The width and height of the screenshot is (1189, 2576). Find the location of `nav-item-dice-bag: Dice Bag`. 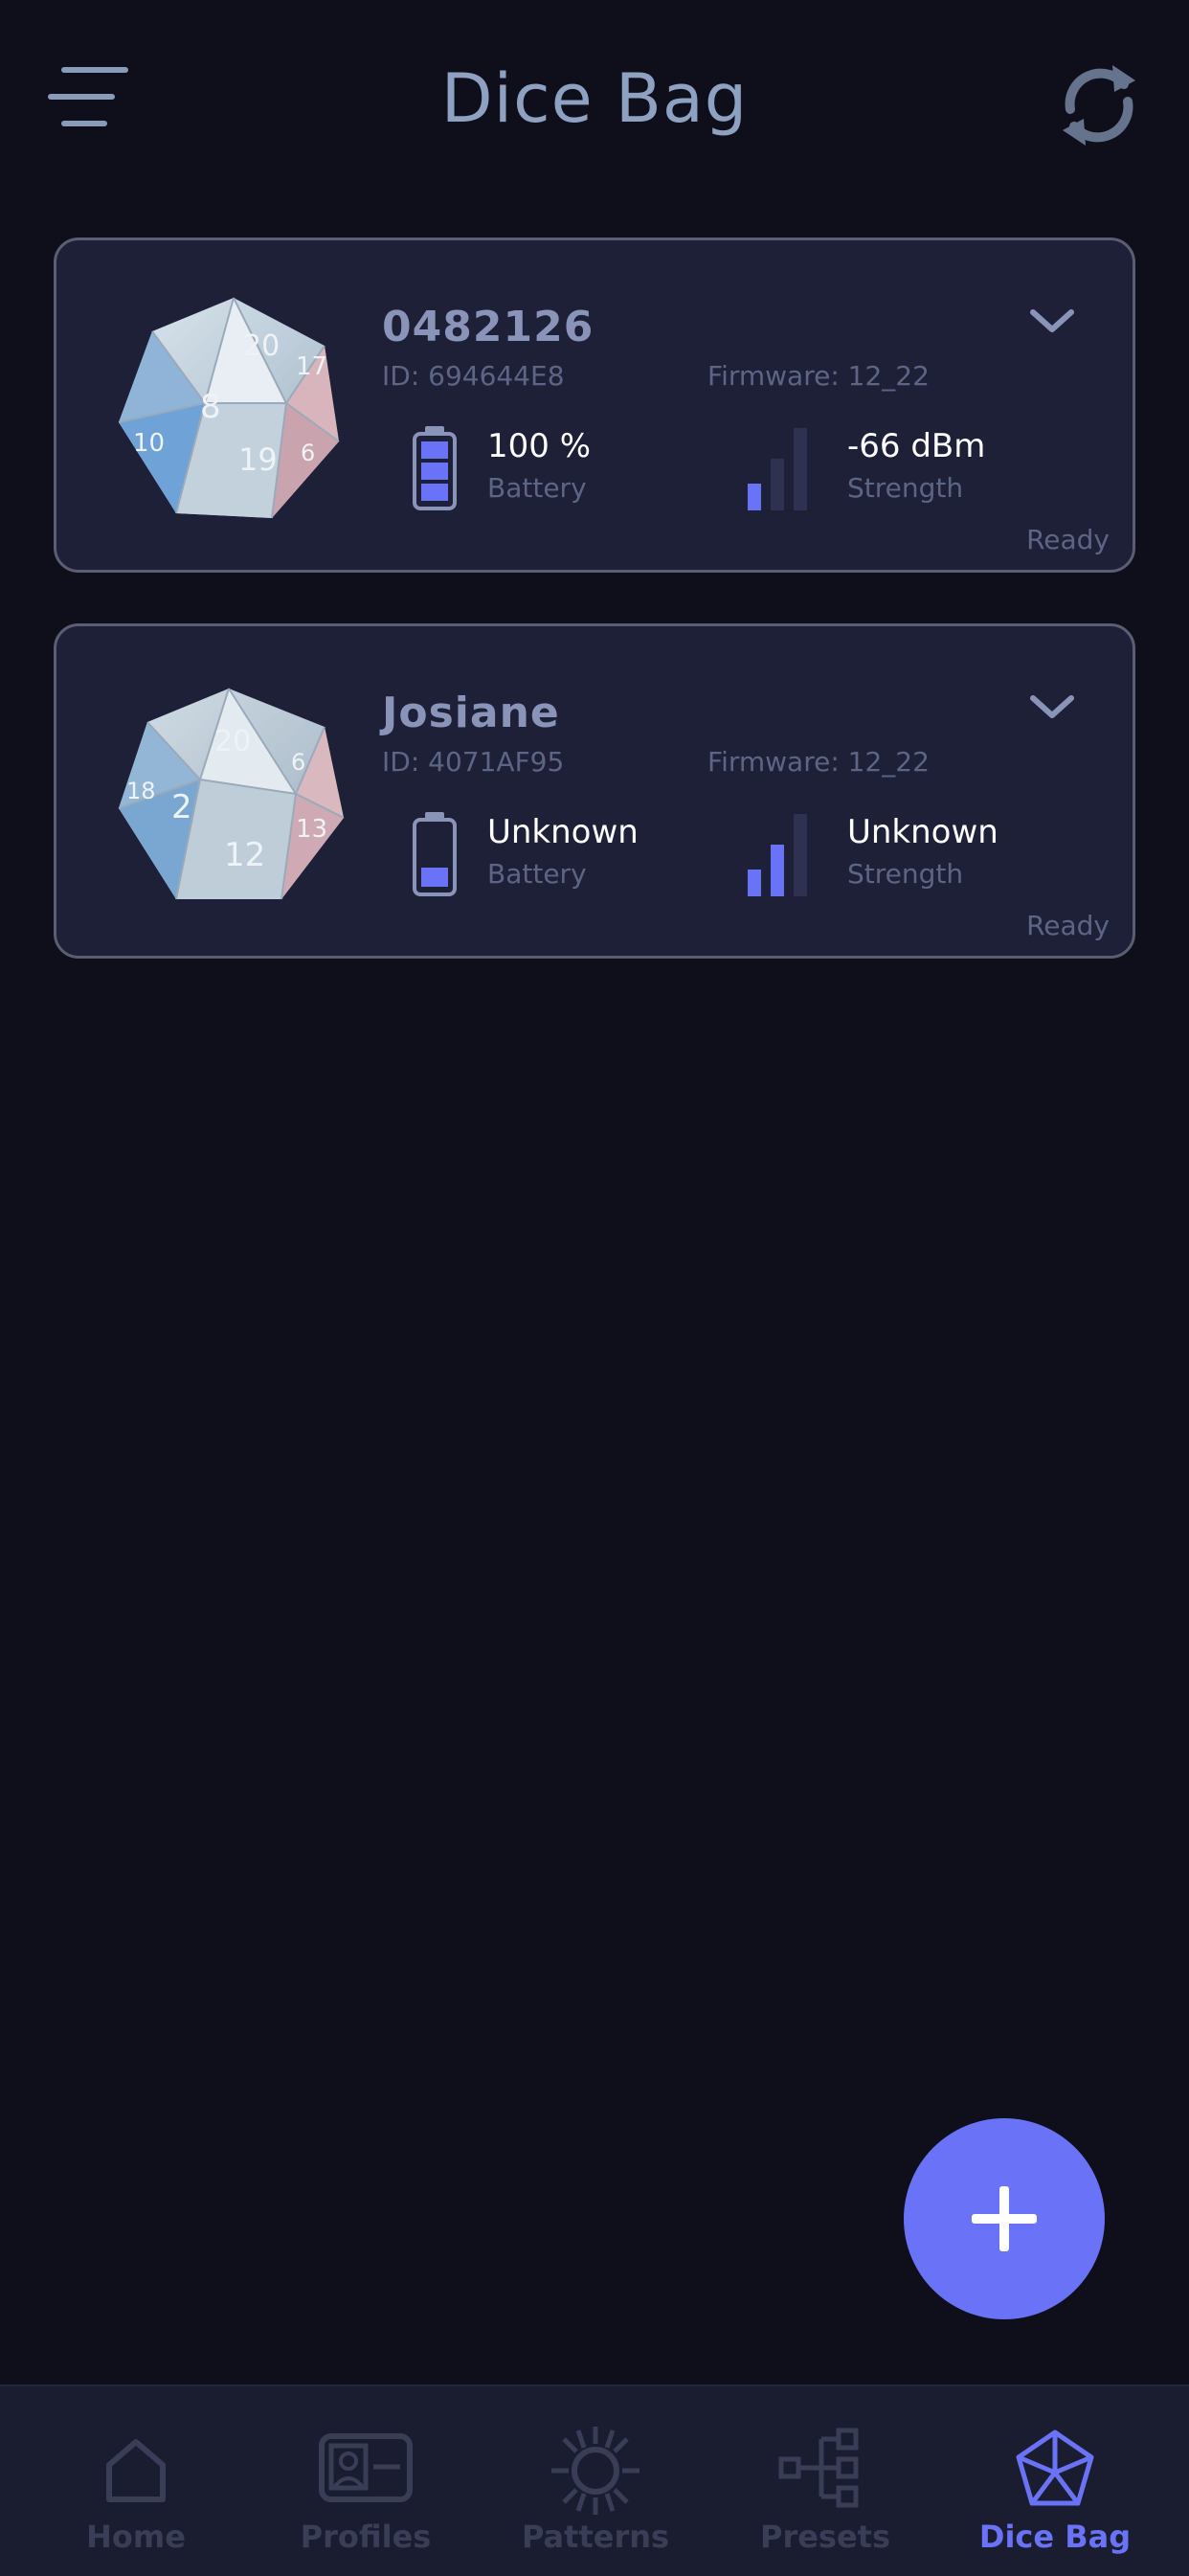

nav-item-dice-bag: Dice Bag is located at coordinates (1055, 2481).